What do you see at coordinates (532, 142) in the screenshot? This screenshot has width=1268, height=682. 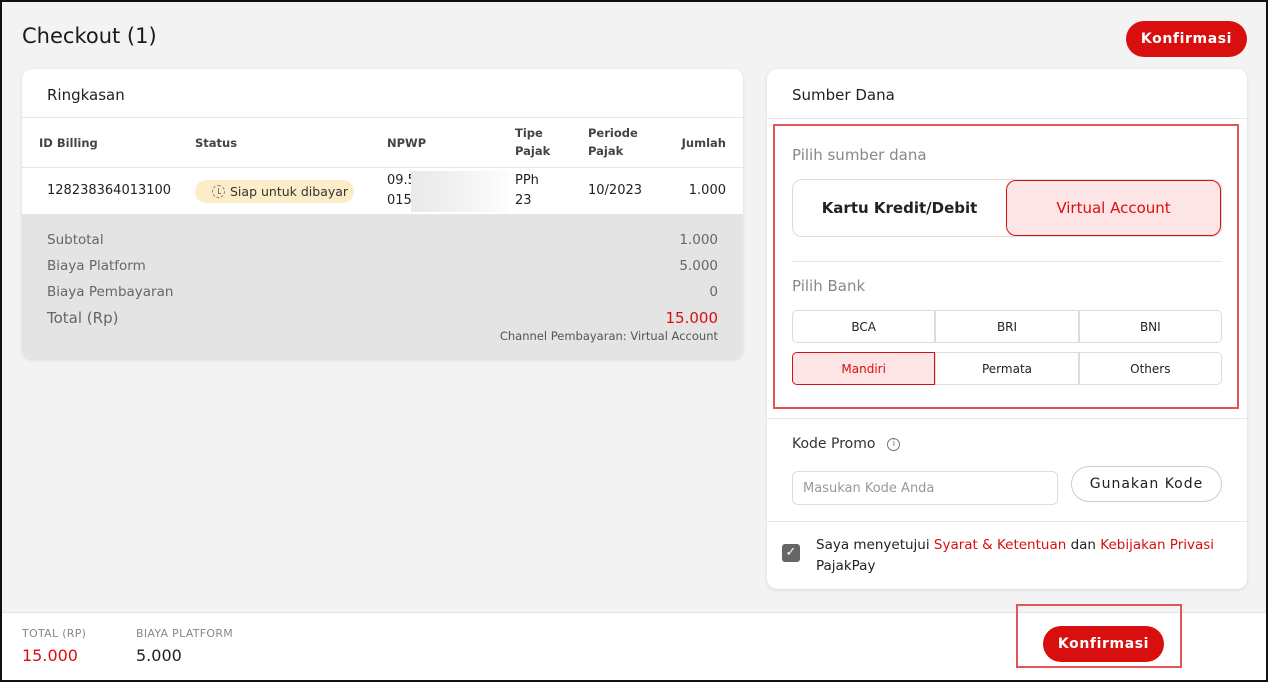 I see `col-tipe-pajak: Tipe Pajak` at bounding box center [532, 142].